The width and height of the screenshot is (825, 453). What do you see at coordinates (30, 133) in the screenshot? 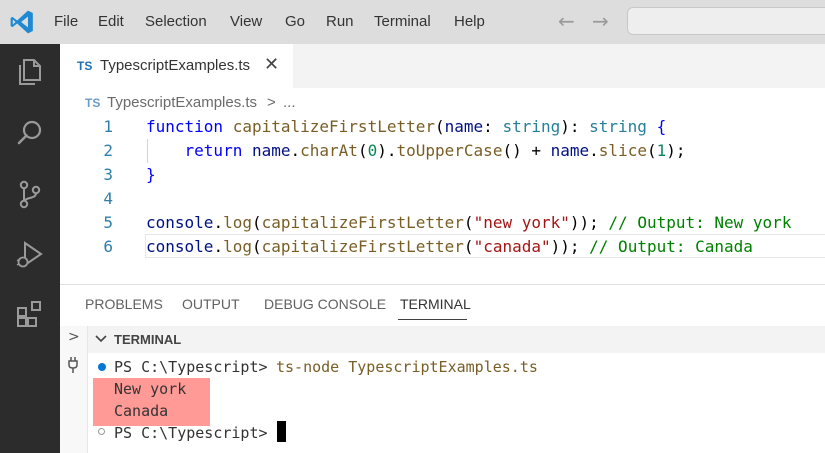
I see `search-icon` at bounding box center [30, 133].